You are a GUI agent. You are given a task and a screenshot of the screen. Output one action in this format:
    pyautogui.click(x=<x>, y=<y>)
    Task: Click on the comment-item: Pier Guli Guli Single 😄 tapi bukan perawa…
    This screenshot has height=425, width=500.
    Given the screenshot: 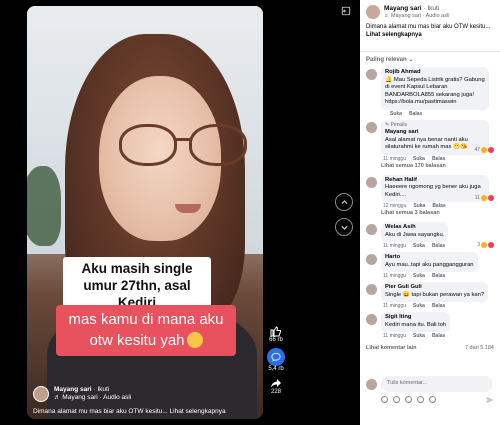 What is the action you would take?
    pyautogui.click(x=430, y=295)
    